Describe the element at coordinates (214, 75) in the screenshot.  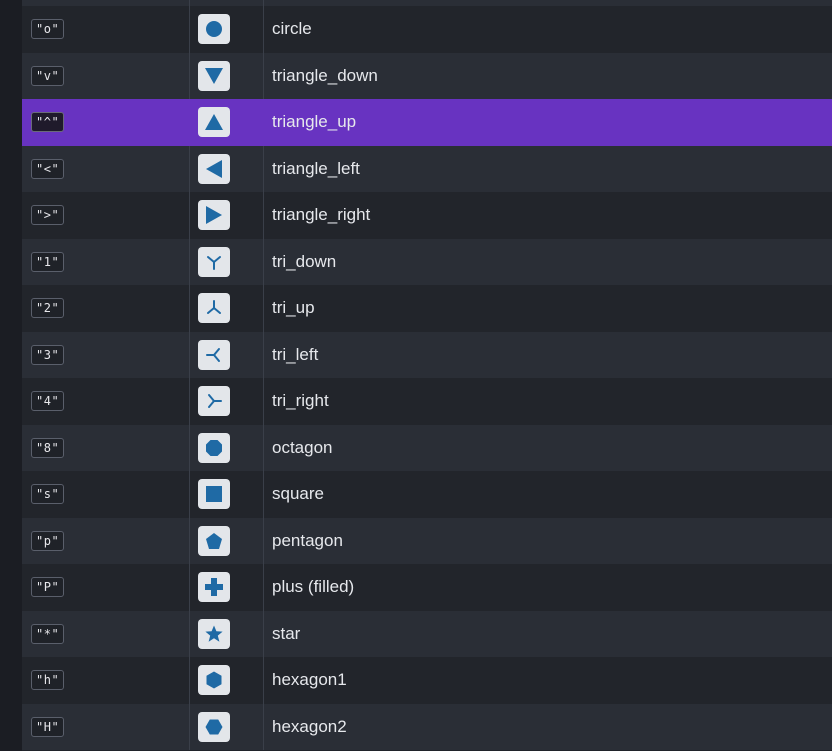
I see `triangle-down-marker-icon` at that location.